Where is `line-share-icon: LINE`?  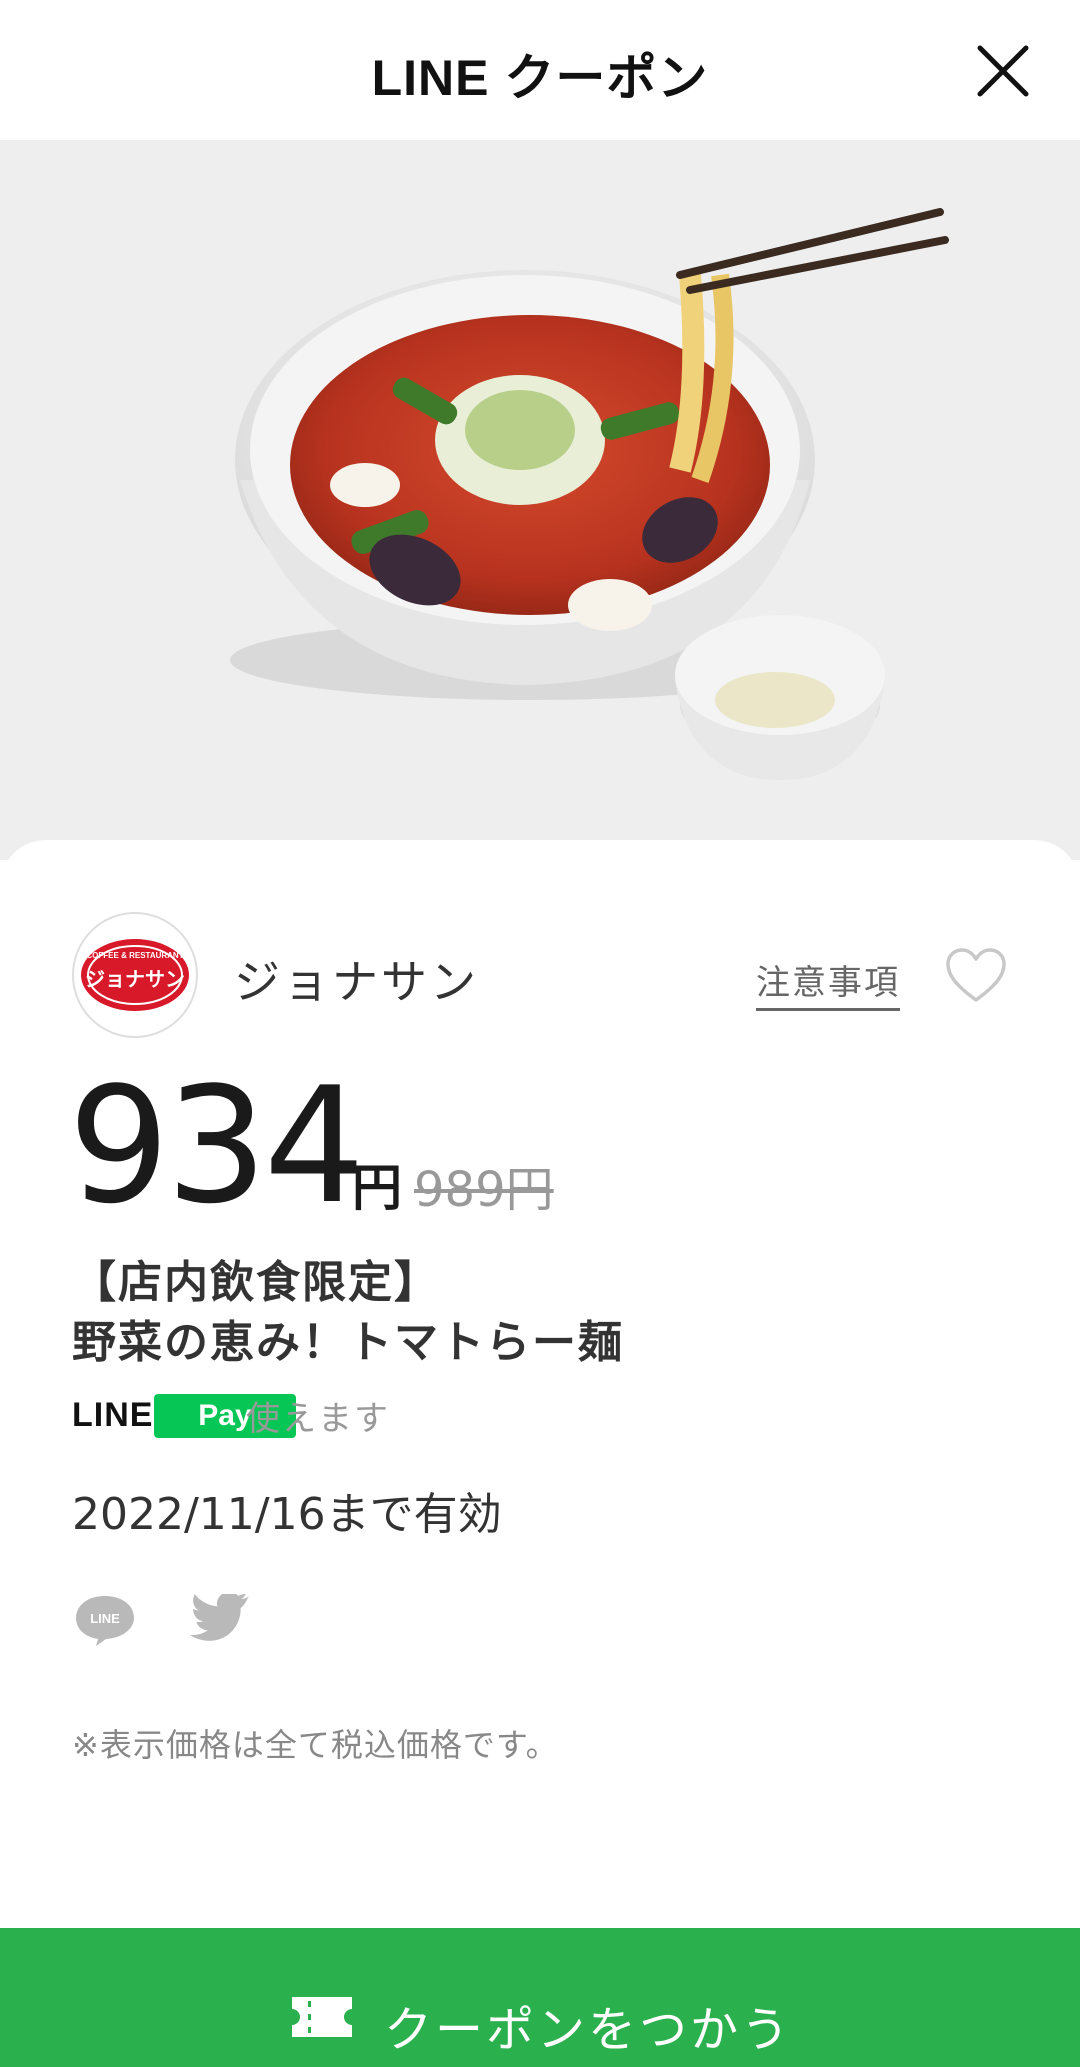 line-share-icon: LINE is located at coordinates (105, 1621).